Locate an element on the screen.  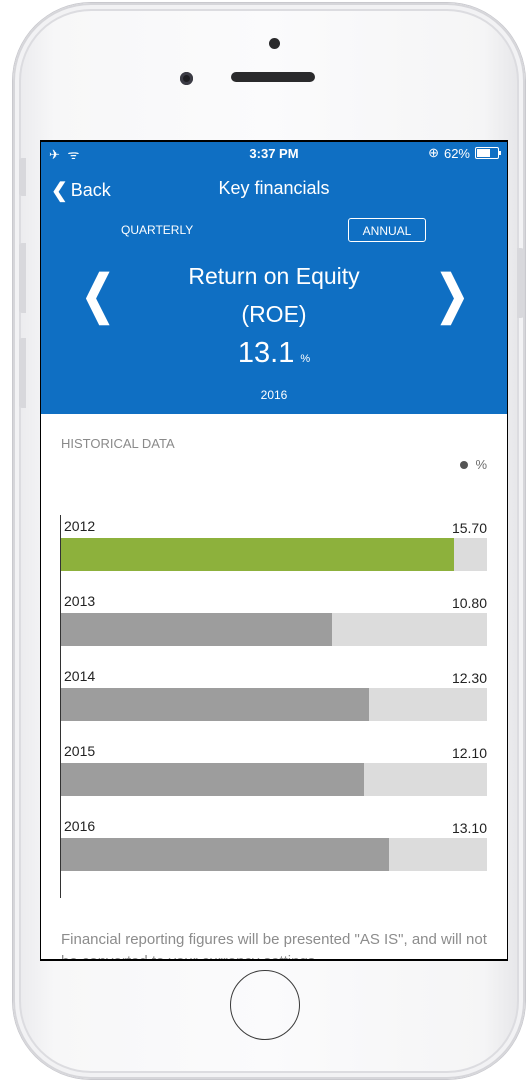
battery-percent: 62% is located at coordinates (456, 153).